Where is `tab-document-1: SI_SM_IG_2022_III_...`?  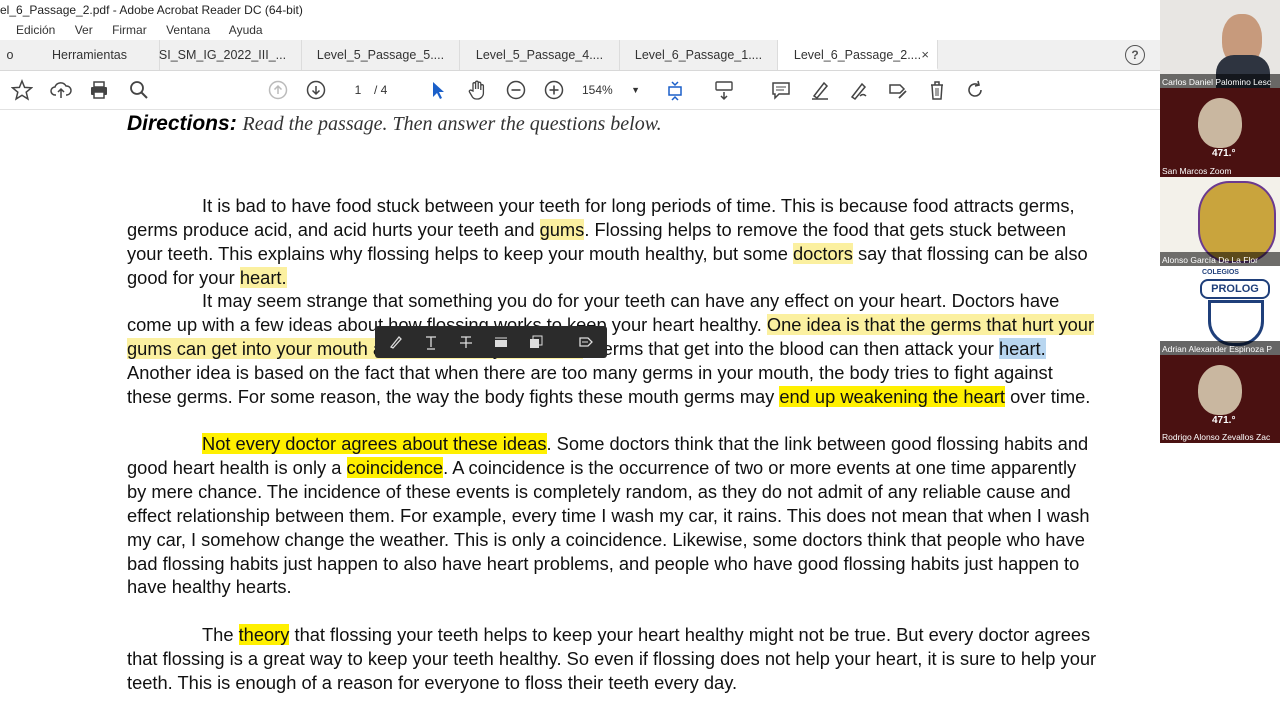 tab-document-1: SI_SM_IG_2022_III_... is located at coordinates (223, 55).